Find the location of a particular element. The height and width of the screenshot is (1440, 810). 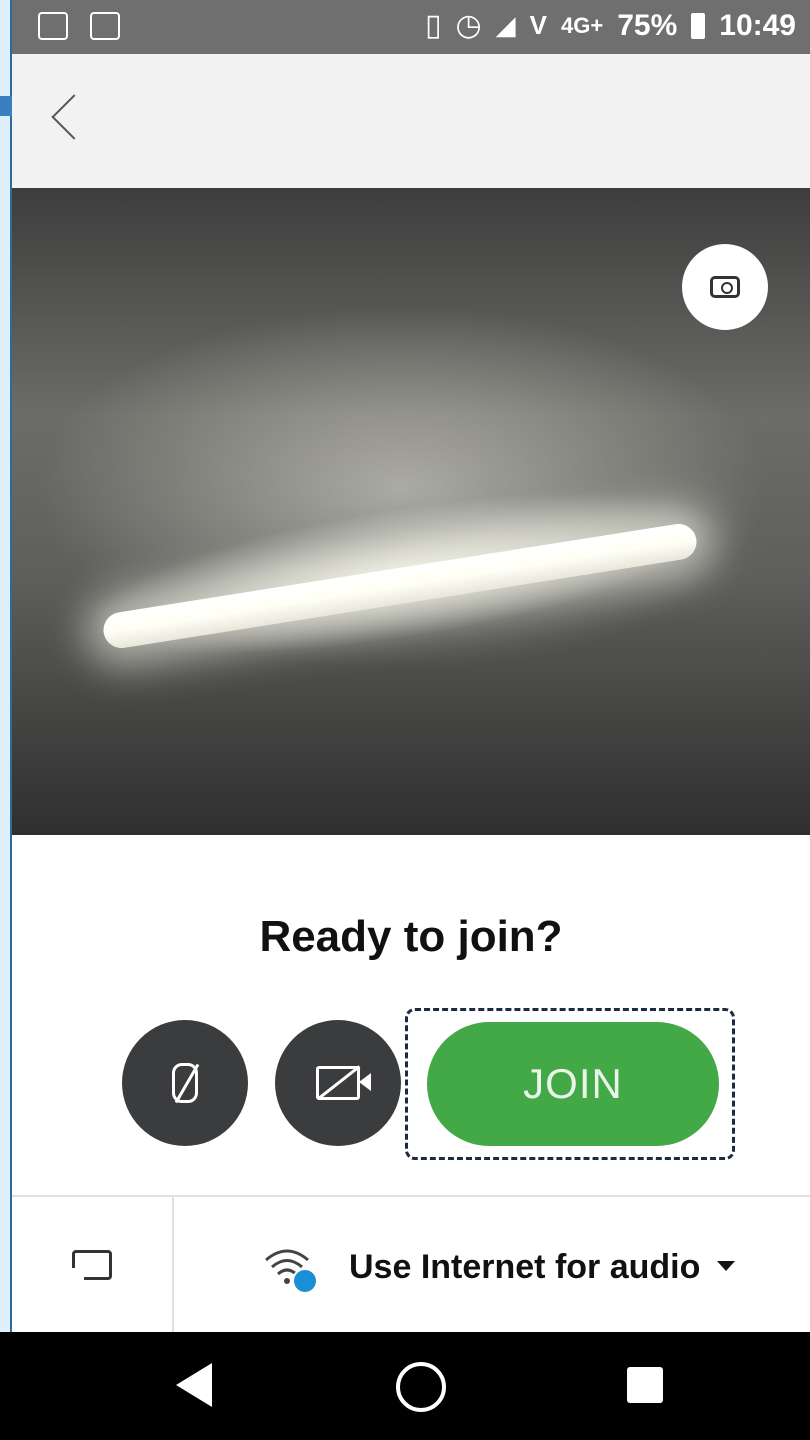

audio-mode-dropdown: Use Internet for audio is located at coordinates (524, 1267).